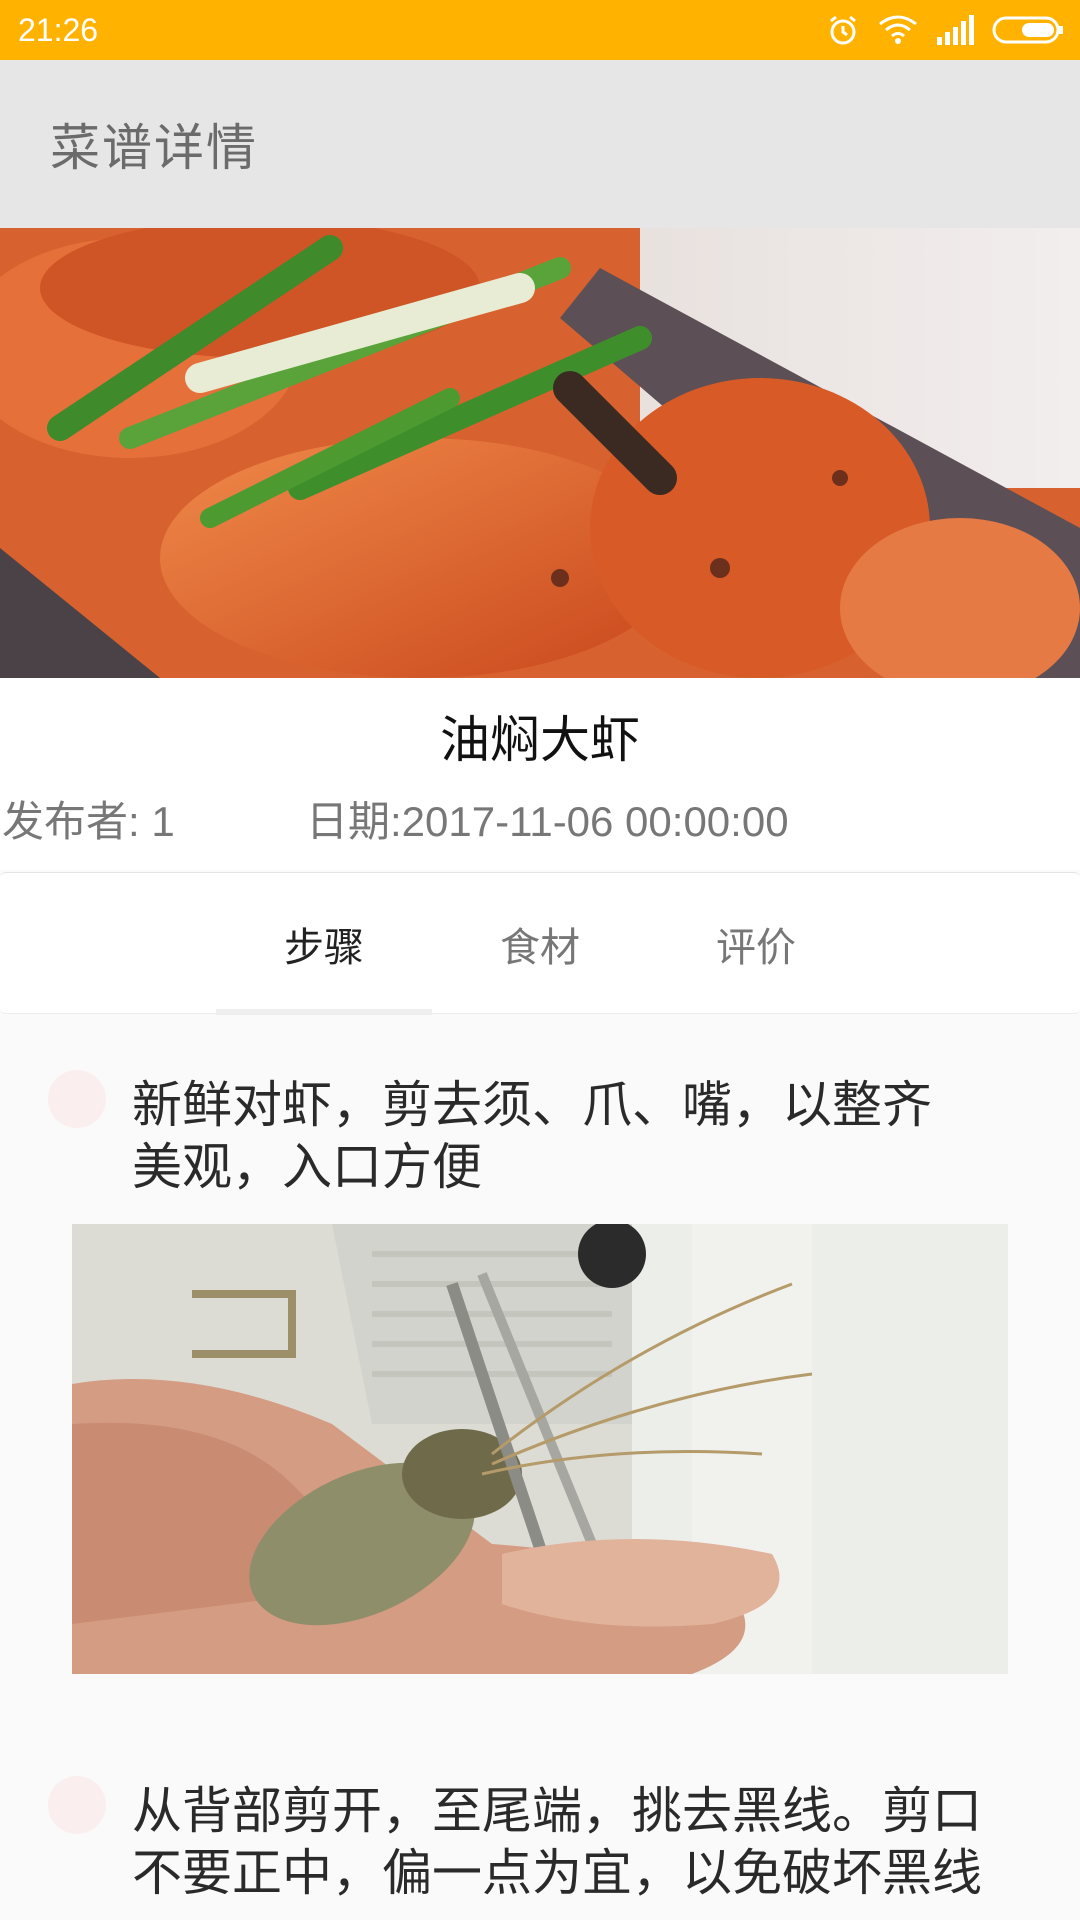  Describe the element at coordinates (582, 1136) in the screenshot. I see `step-text: 新鲜对虾，剪去须、爪、嘴，以整齐 美观，入口方便` at that location.